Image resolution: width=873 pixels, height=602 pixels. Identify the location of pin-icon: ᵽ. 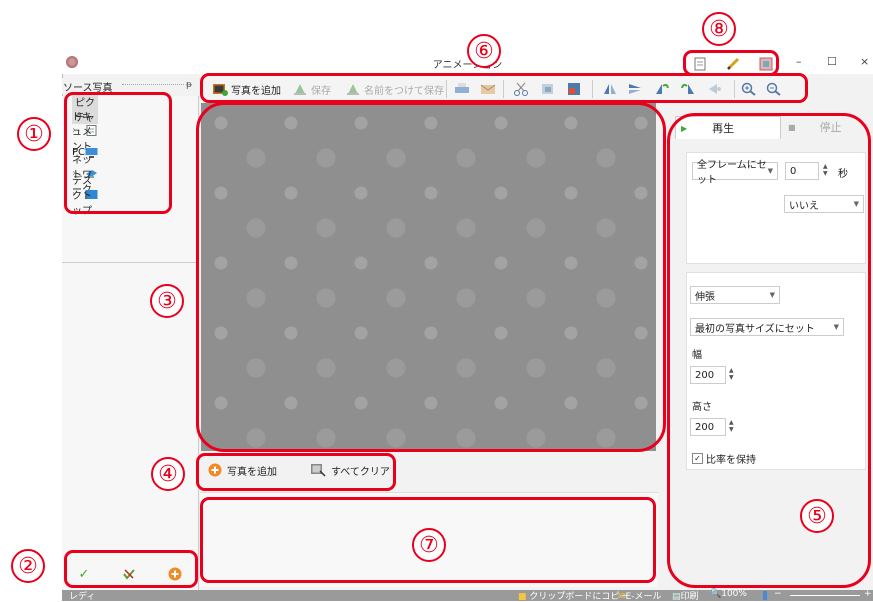
(189, 85).